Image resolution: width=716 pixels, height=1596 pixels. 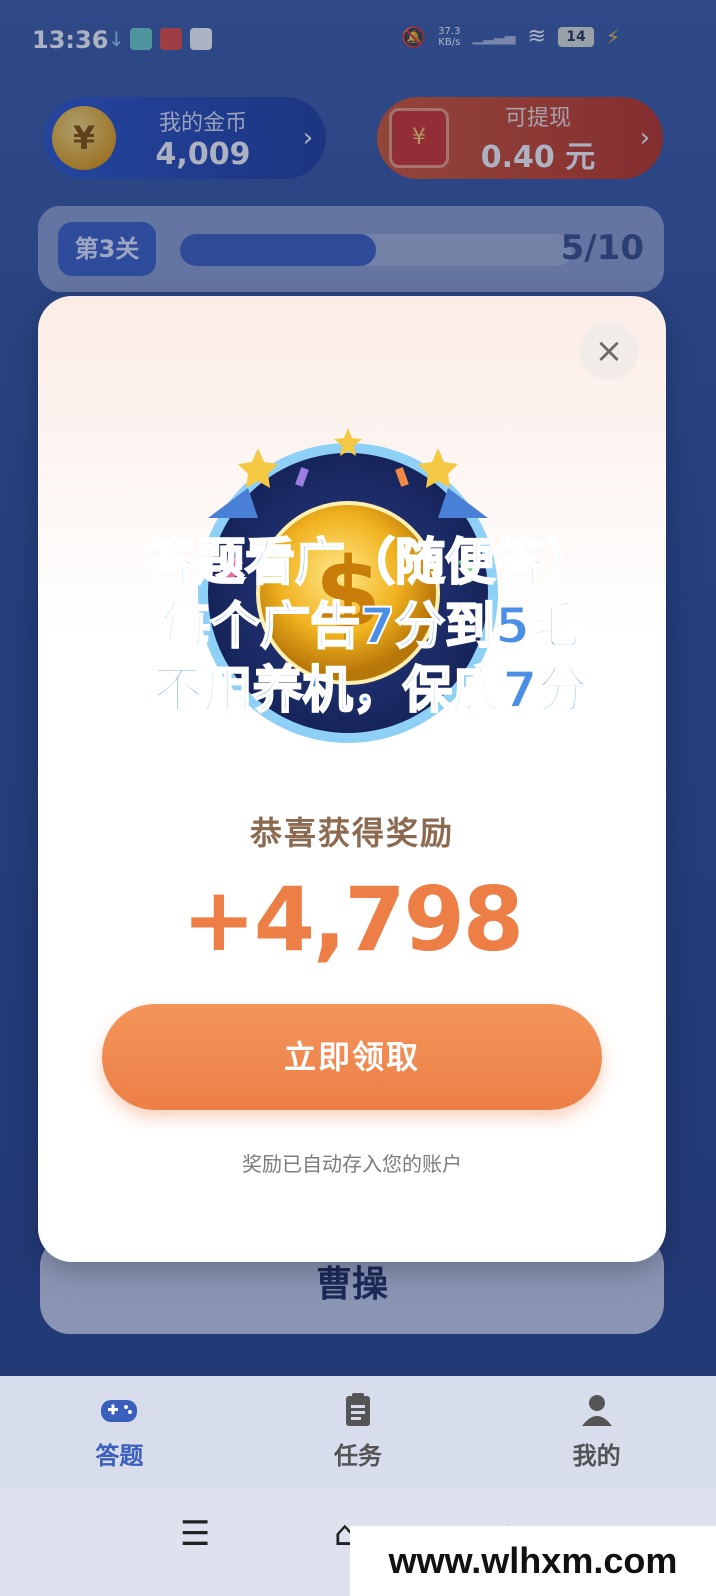 What do you see at coordinates (596, 1410) in the screenshot?
I see `user-icon` at bounding box center [596, 1410].